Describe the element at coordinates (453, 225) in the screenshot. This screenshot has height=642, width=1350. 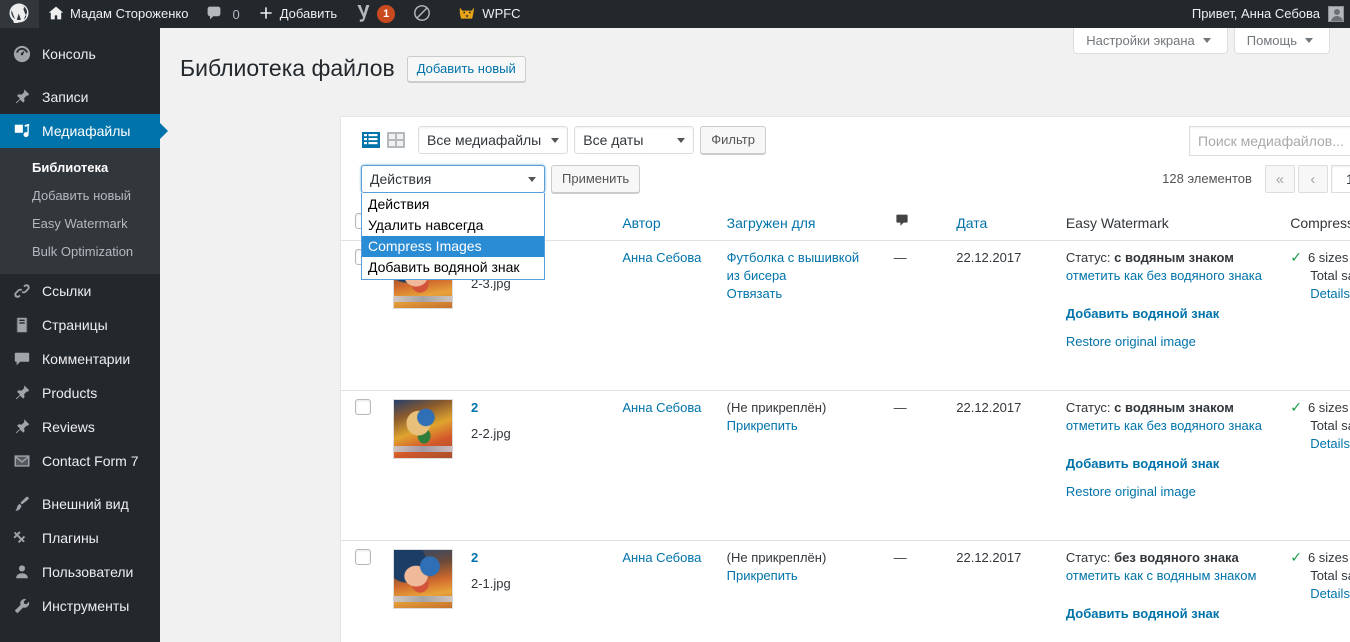
I see `bulk-option-delete-permanently: Удалить навсегда` at that location.